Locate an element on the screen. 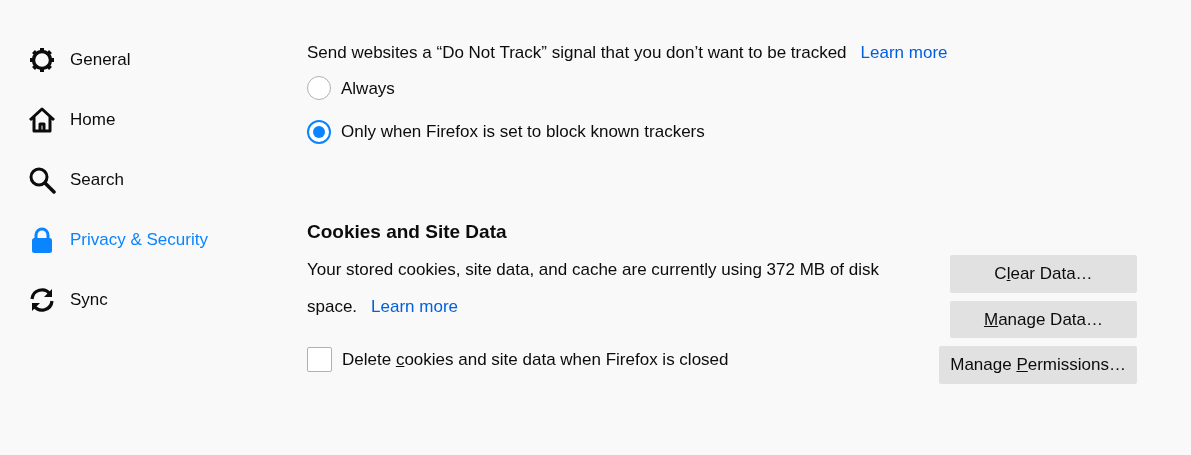 The height and width of the screenshot is (455, 1191). radio-option: Only when Firefox is set to block known trackers is located at coordinates (722, 132).